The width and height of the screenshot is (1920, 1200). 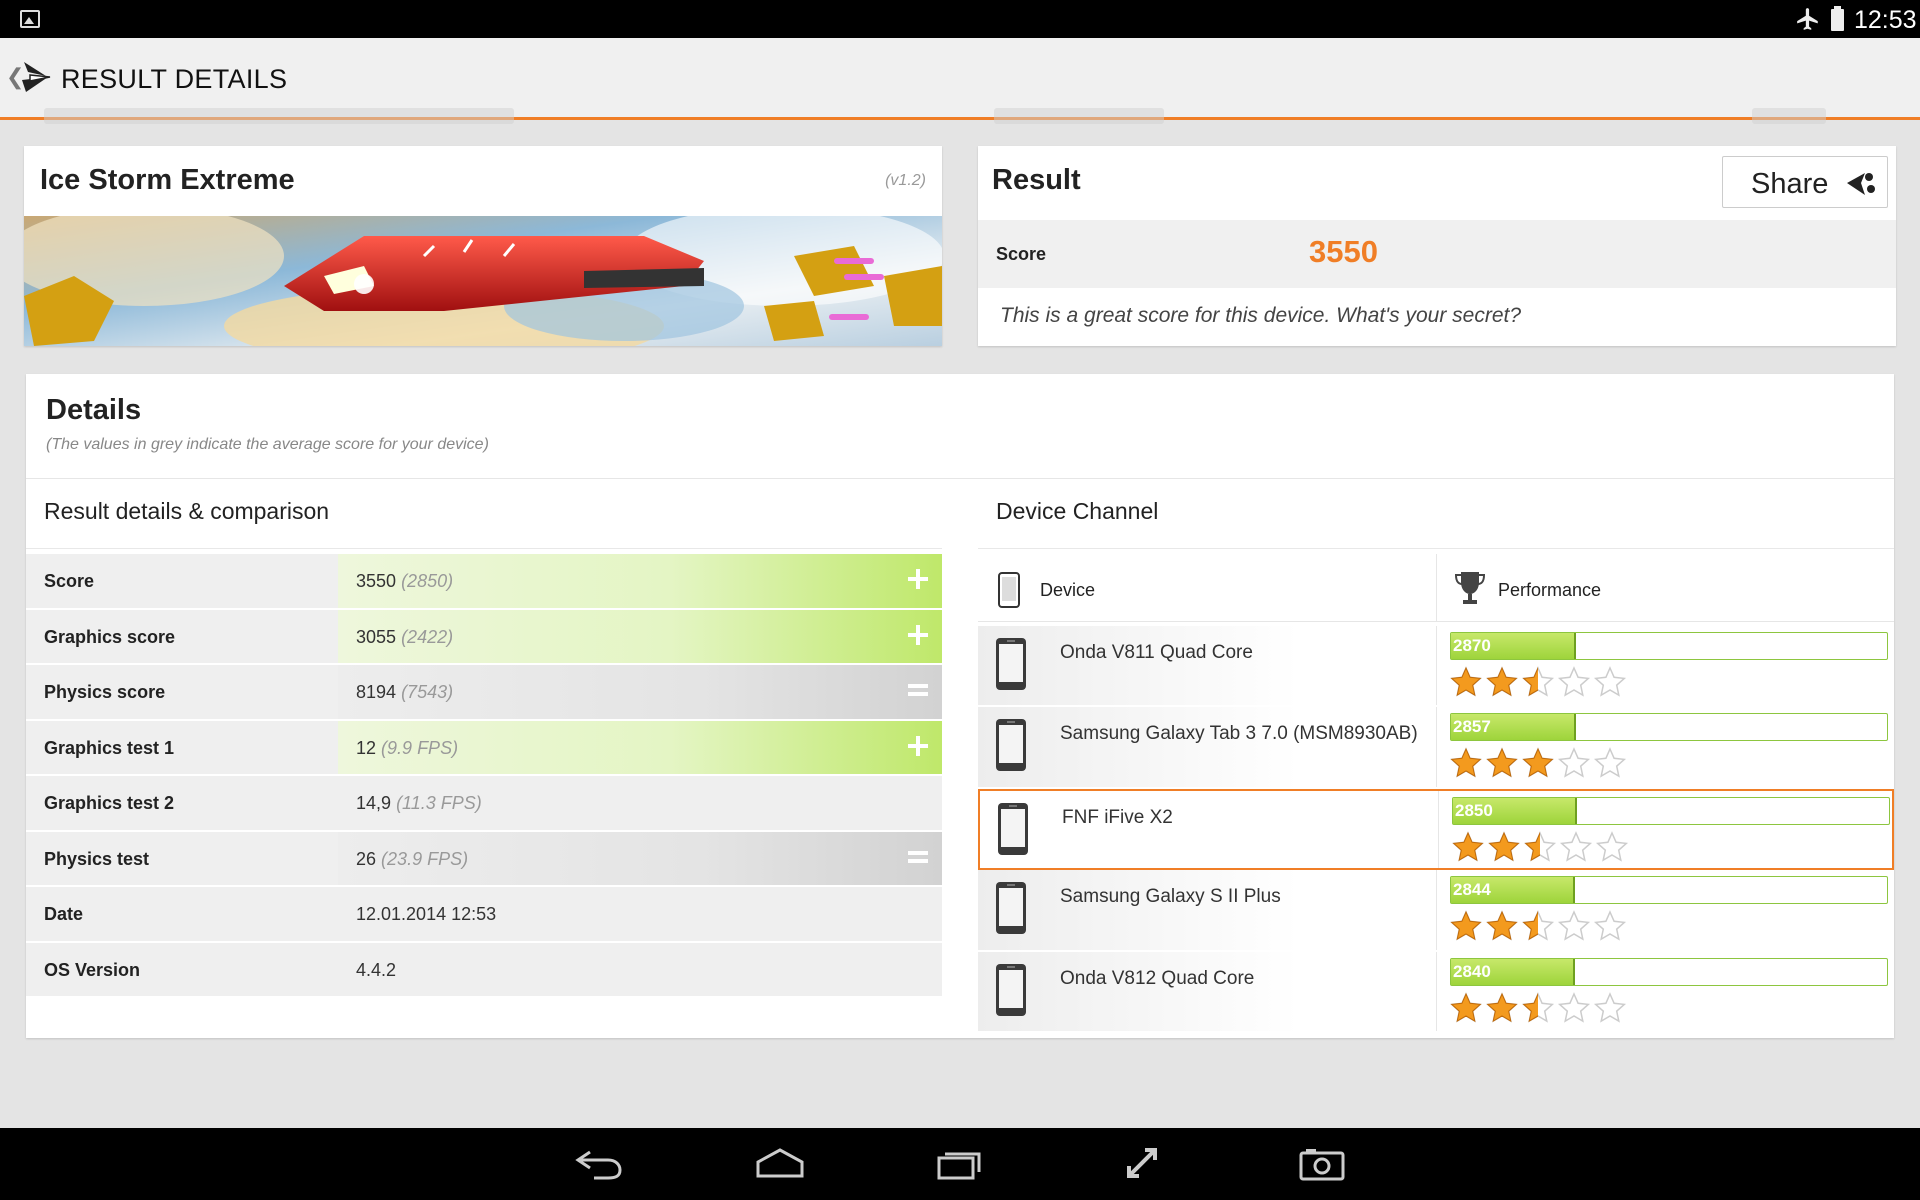 What do you see at coordinates (1550, 590) in the screenshot?
I see `column-performance-label: Performance` at bounding box center [1550, 590].